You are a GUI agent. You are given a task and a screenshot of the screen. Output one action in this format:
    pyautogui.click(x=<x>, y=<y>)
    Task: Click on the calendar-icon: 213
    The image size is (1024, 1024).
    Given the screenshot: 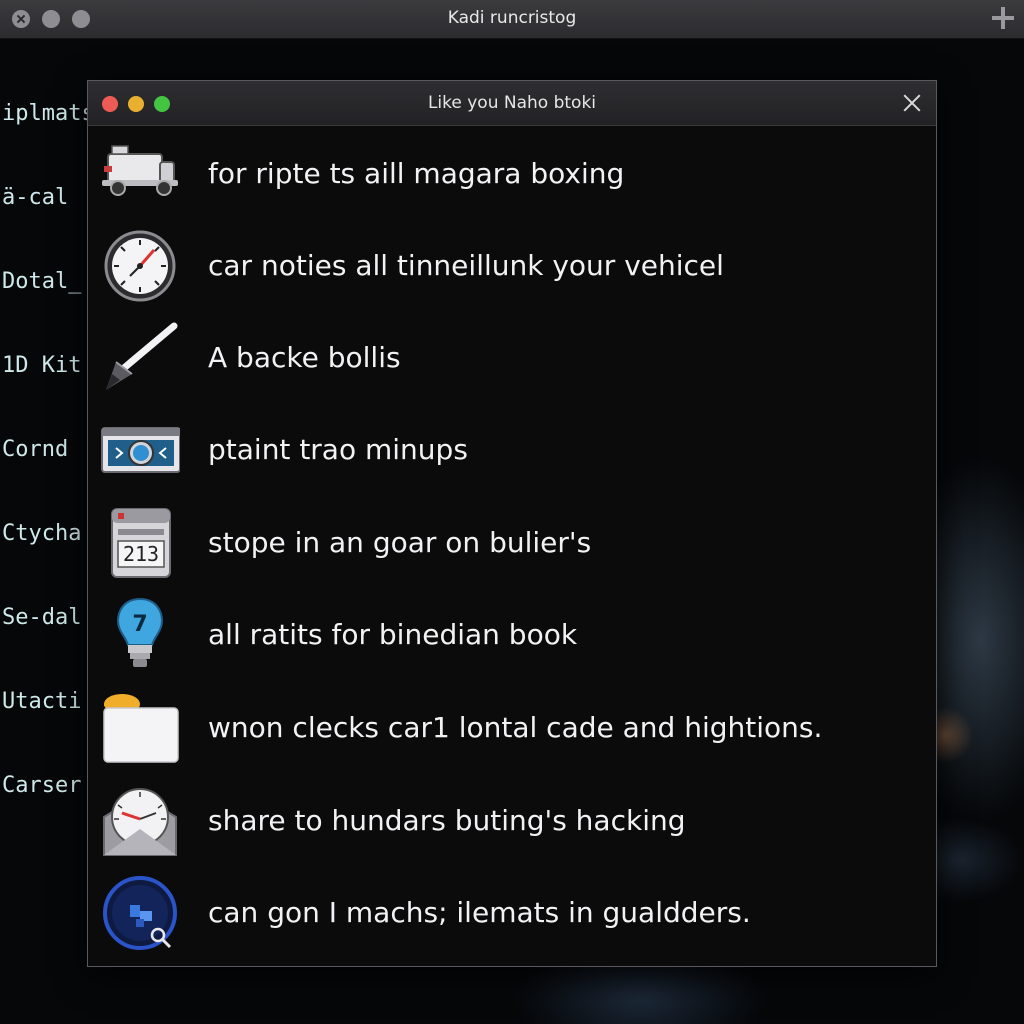 What is the action you would take?
    pyautogui.click(x=141, y=543)
    